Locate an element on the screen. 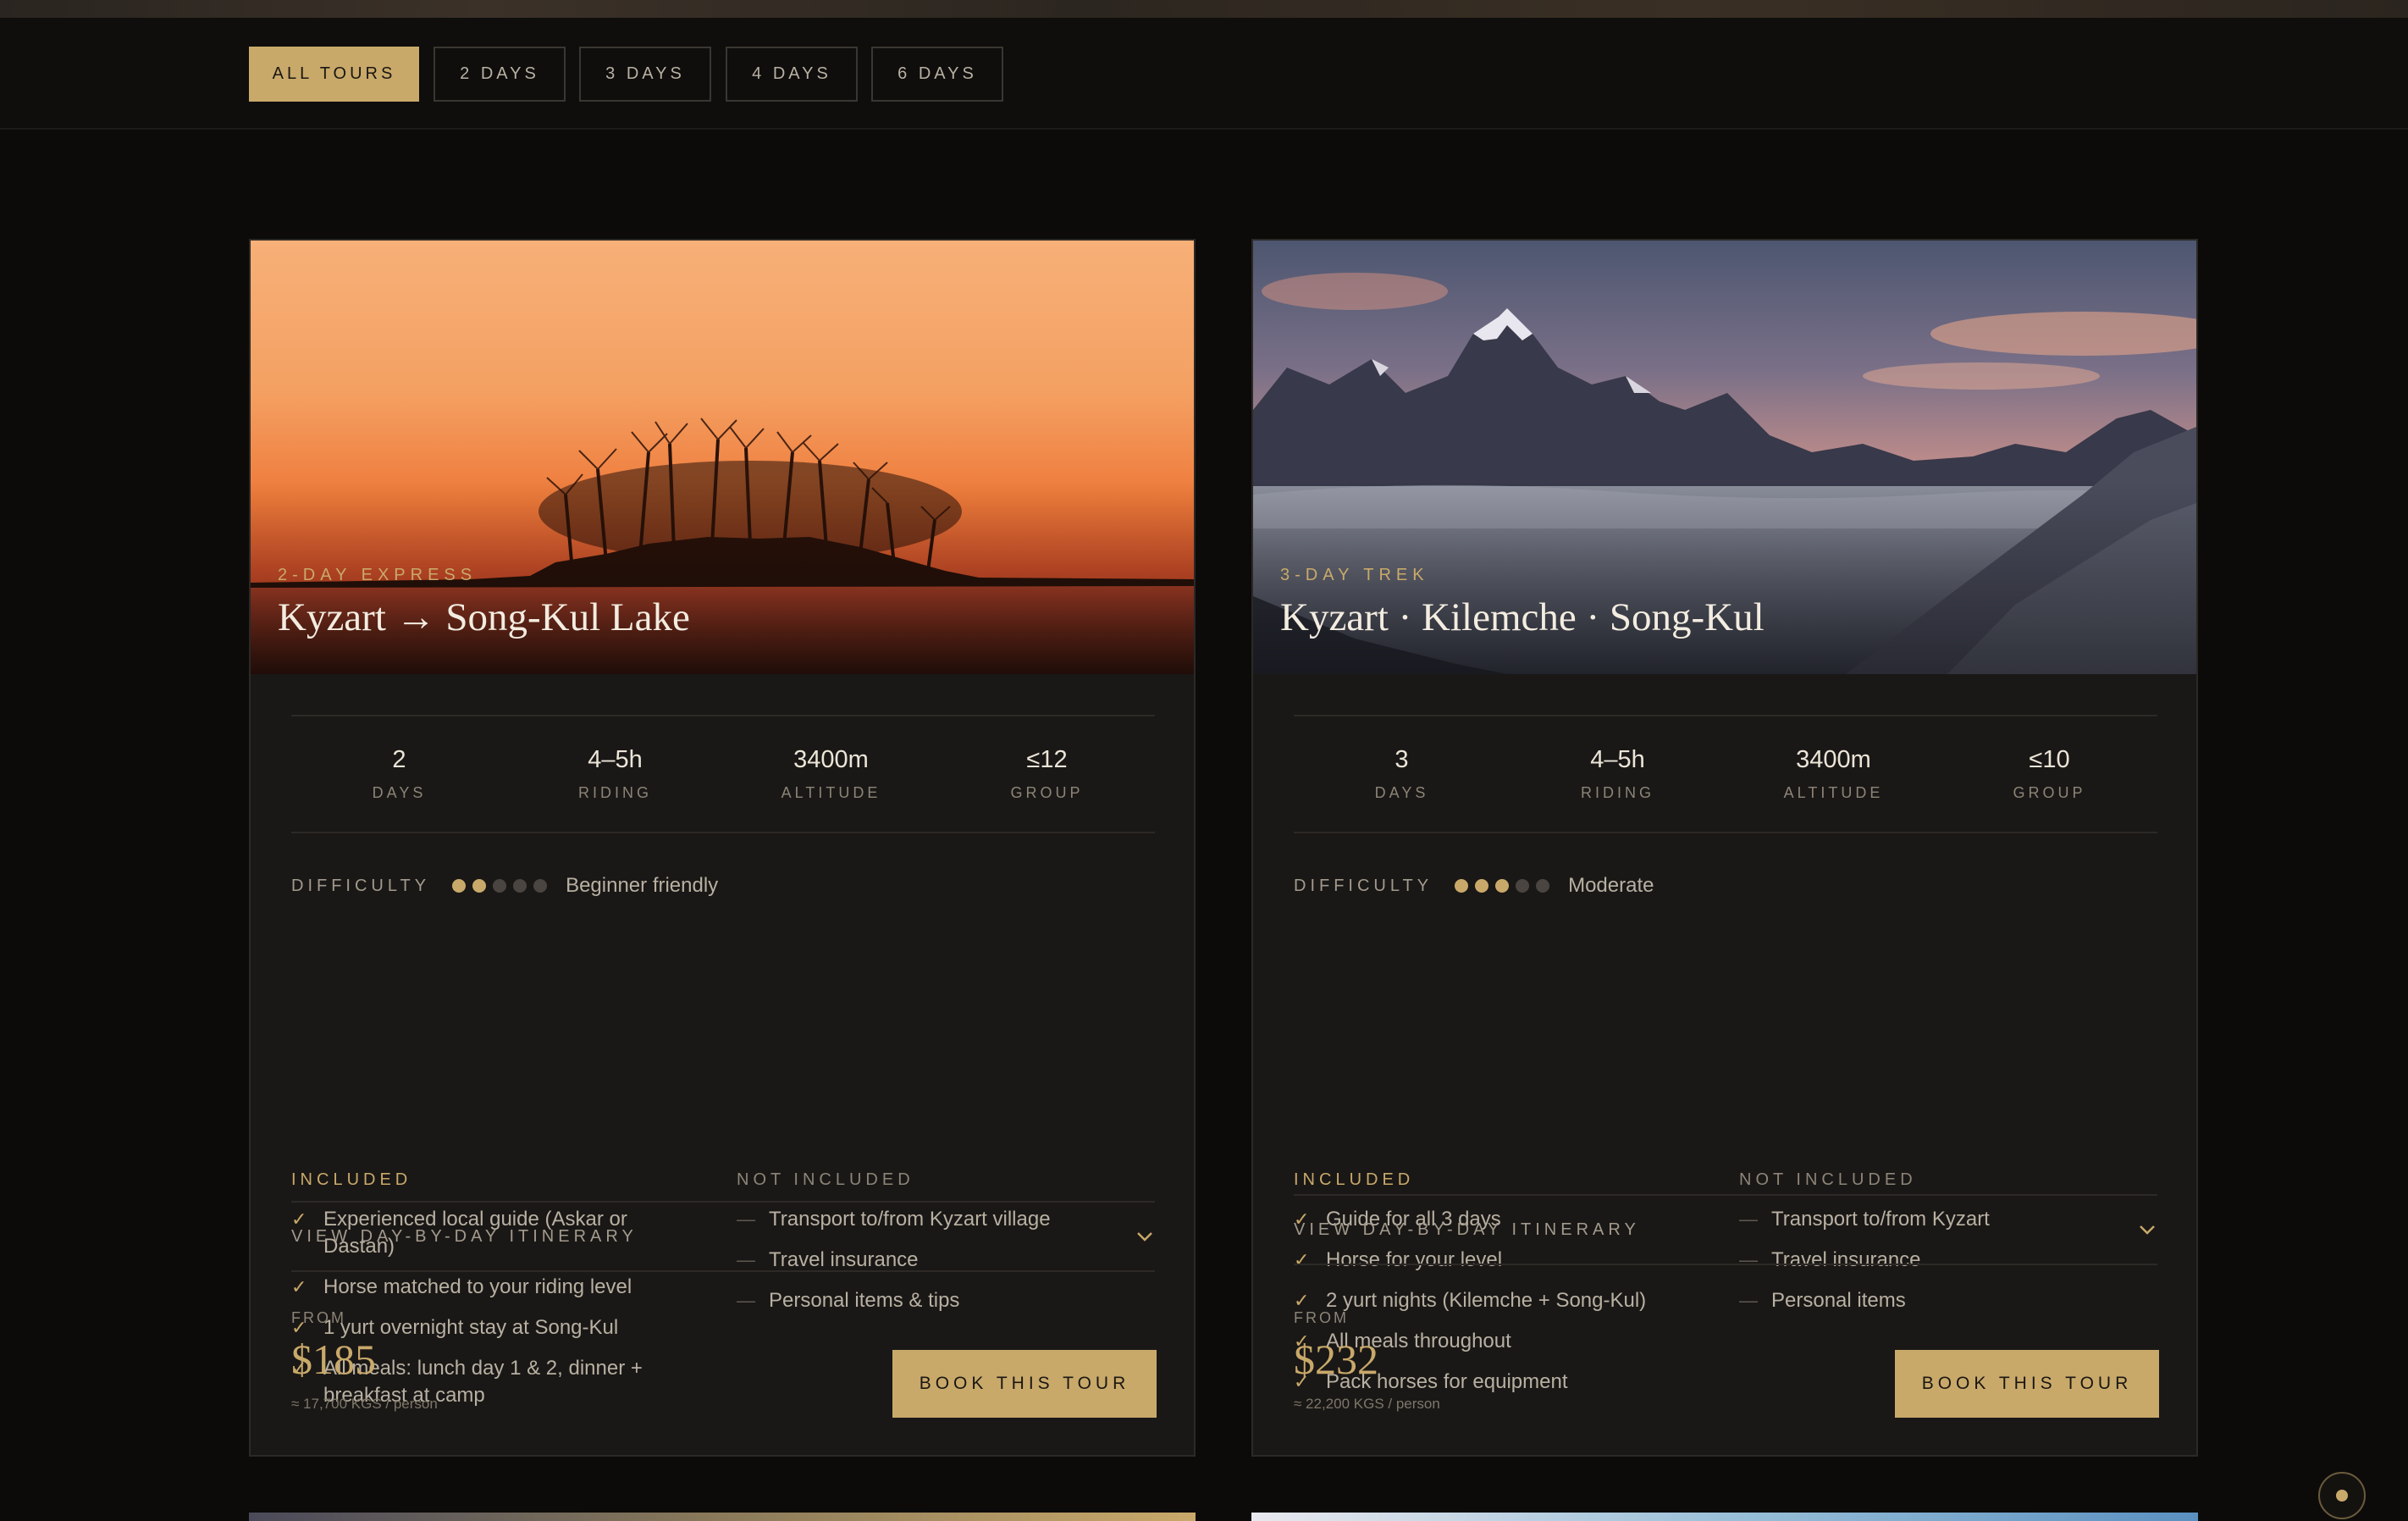 The image size is (2408, 1521). list-item: ✓ 2 yurt nights (Kilemche + Song-Kul) is located at coordinates (1514, 1301).